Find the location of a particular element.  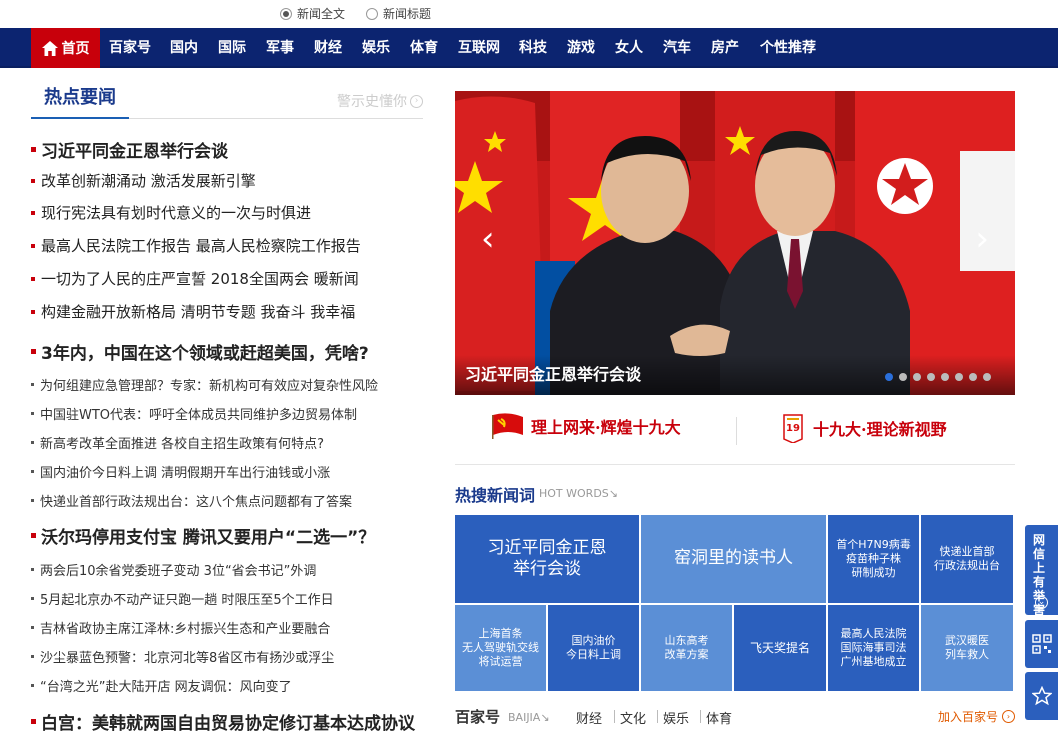

hot-word-text: 习近平同金正恩 举行会谈 is located at coordinates (547, 558).